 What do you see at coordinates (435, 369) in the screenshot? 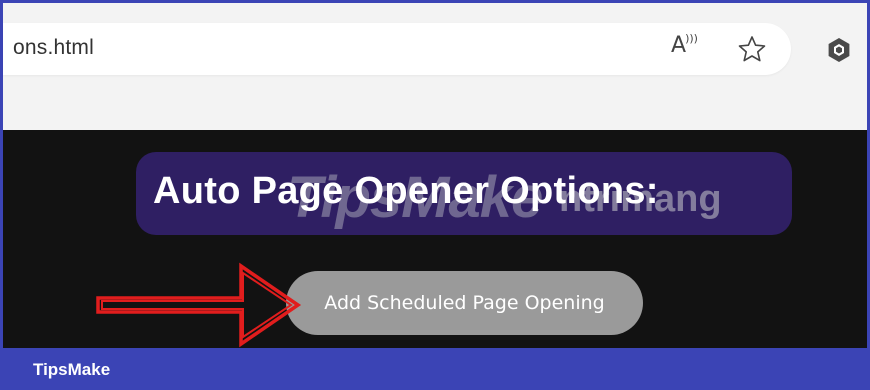
I see `footer-bar: TipsMake` at bounding box center [435, 369].